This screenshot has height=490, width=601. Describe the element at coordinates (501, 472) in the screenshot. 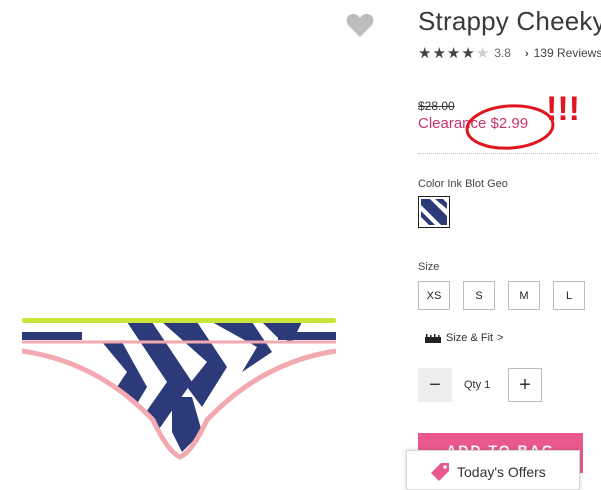

I see `todays-offers-label: Today's Offers` at that location.